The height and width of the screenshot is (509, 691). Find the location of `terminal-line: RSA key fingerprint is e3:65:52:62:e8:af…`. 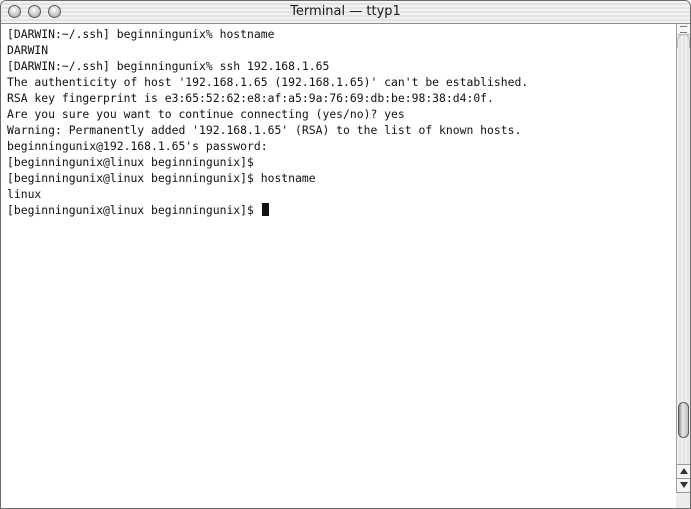

terminal-line: RSA key fingerprint is e3:65:52:62:e8:af… is located at coordinates (250, 98).